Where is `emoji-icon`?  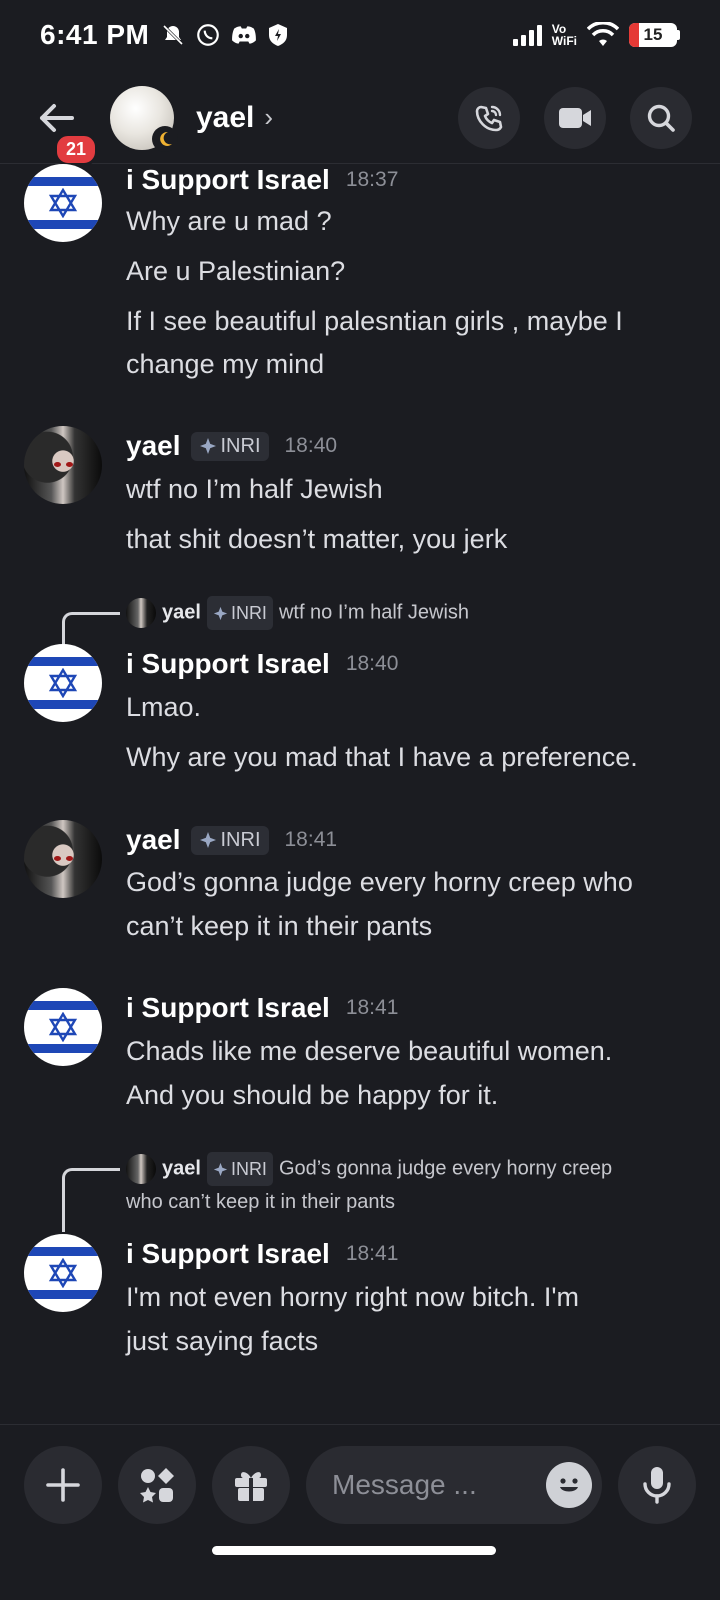 emoji-icon is located at coordinates (569, 1484).